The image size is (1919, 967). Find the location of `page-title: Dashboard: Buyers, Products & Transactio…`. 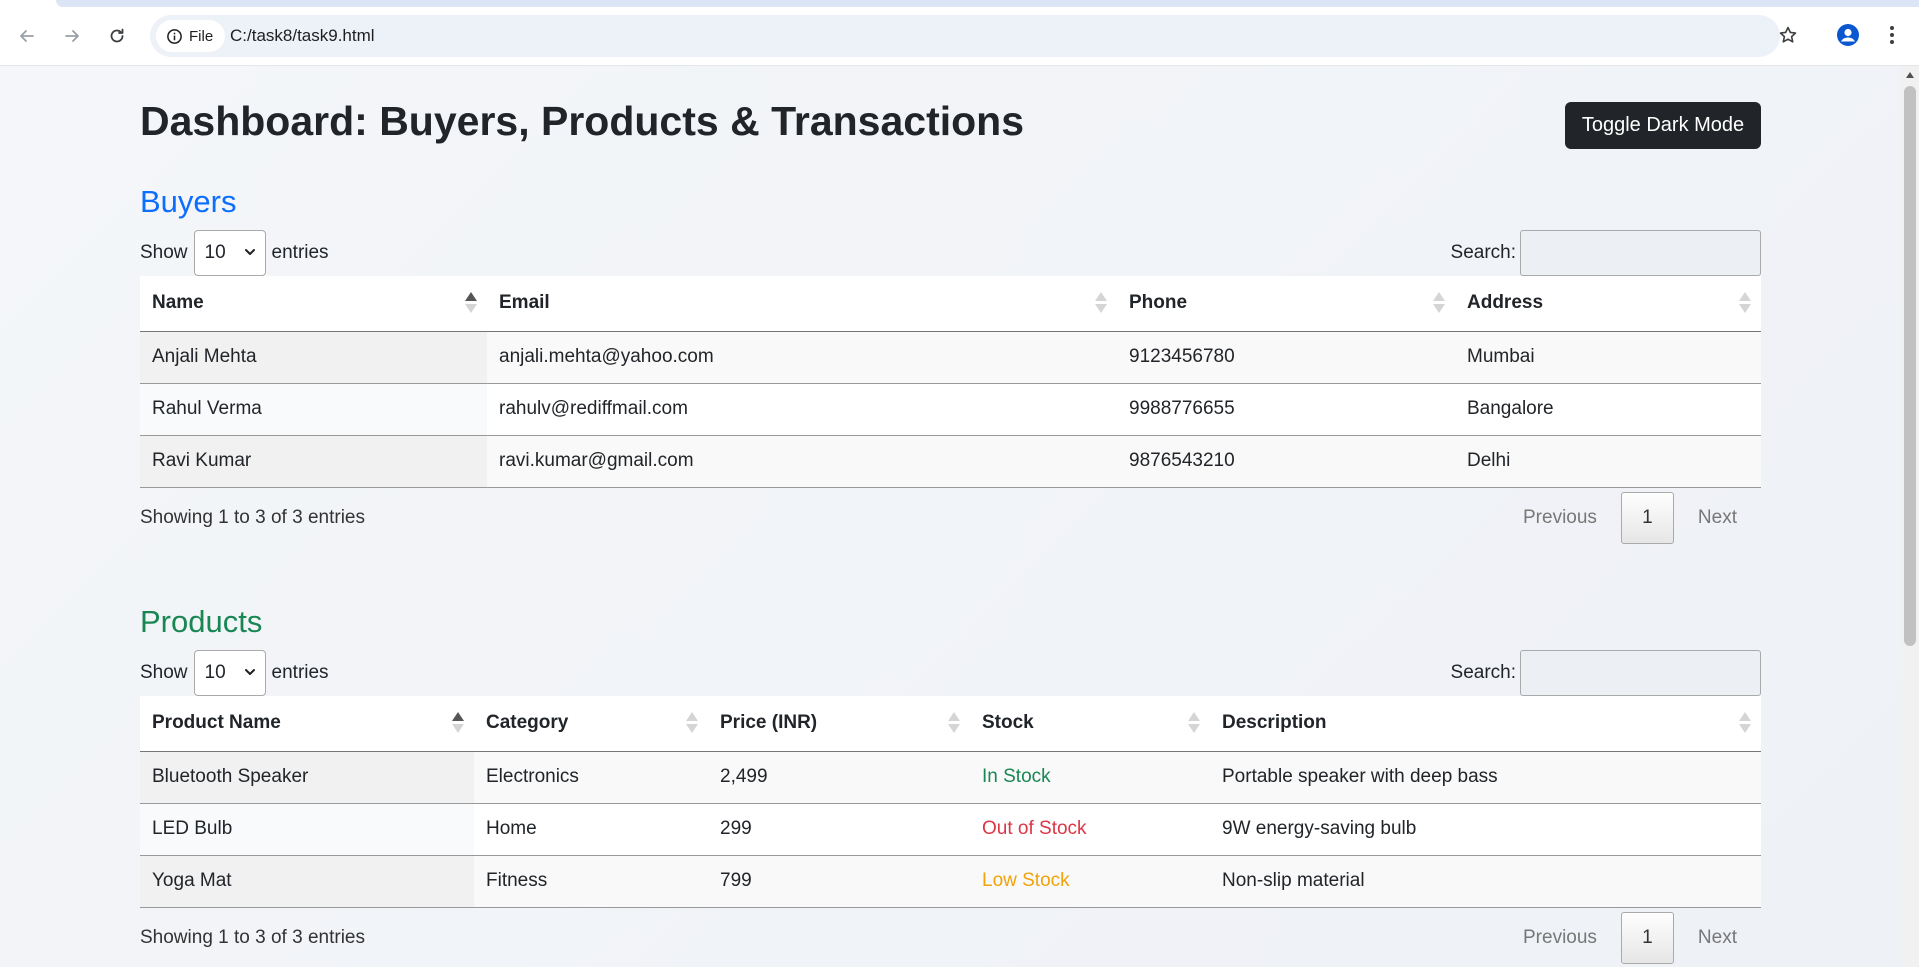

page-title: Dashboard: Buyers, Products & Transactio… is located at coordinates (582, 121).